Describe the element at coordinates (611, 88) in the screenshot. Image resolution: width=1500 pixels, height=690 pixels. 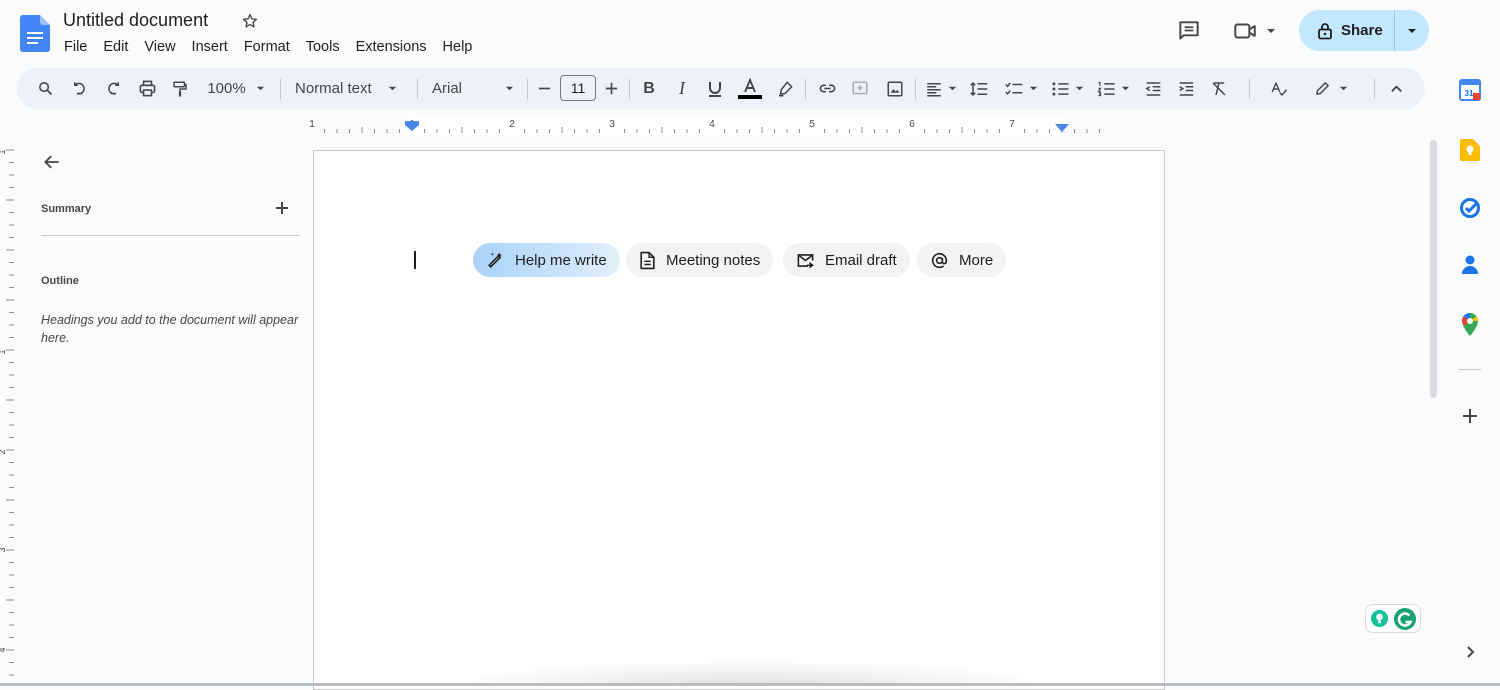
I see `increase-font-size-icon` at that location.